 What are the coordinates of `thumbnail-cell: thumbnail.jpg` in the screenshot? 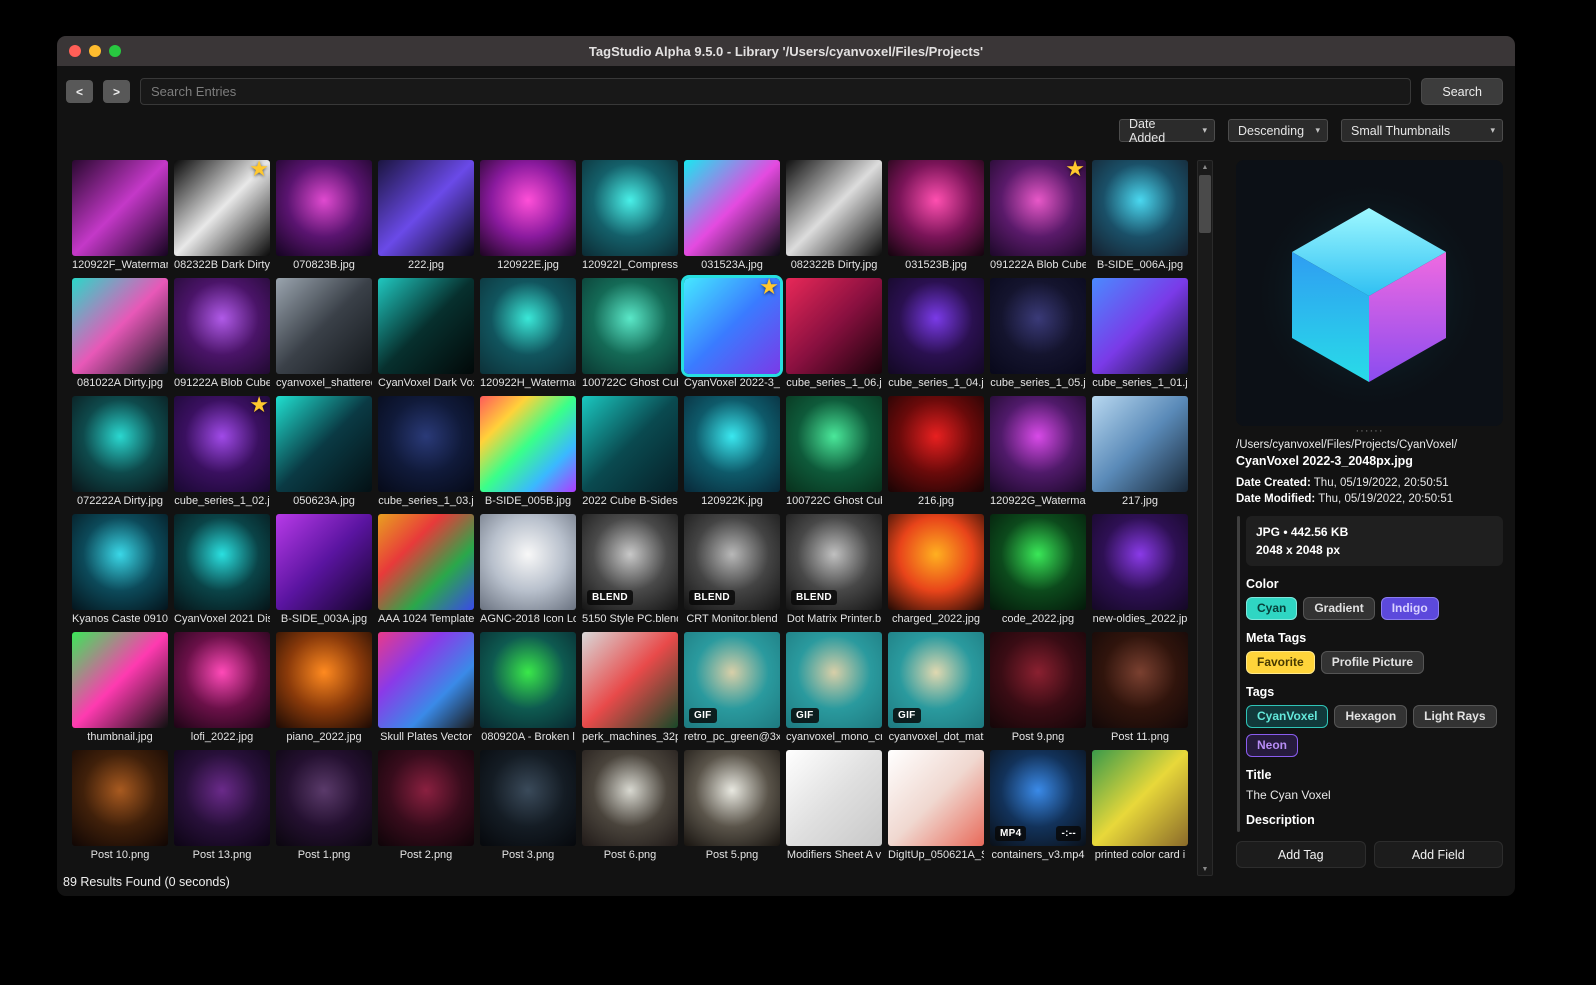 It's located at (120, 688).